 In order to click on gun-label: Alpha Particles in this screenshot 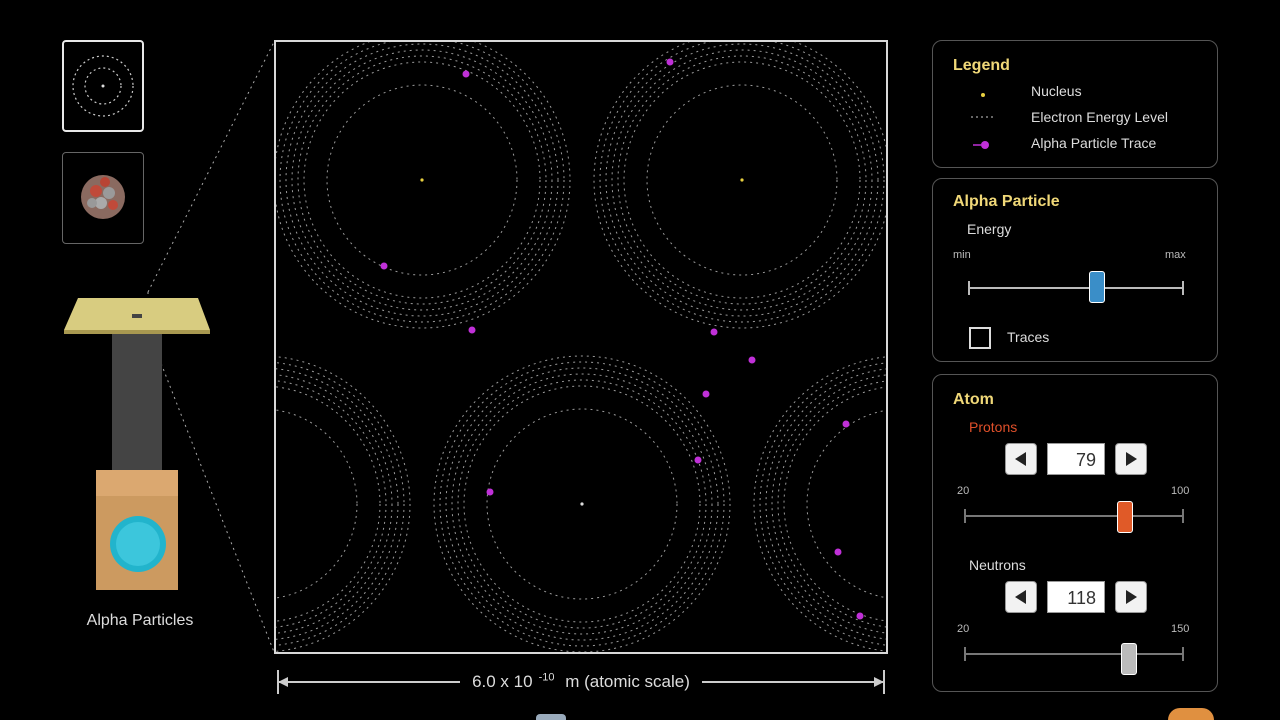, I will do `click(140, 620)`.